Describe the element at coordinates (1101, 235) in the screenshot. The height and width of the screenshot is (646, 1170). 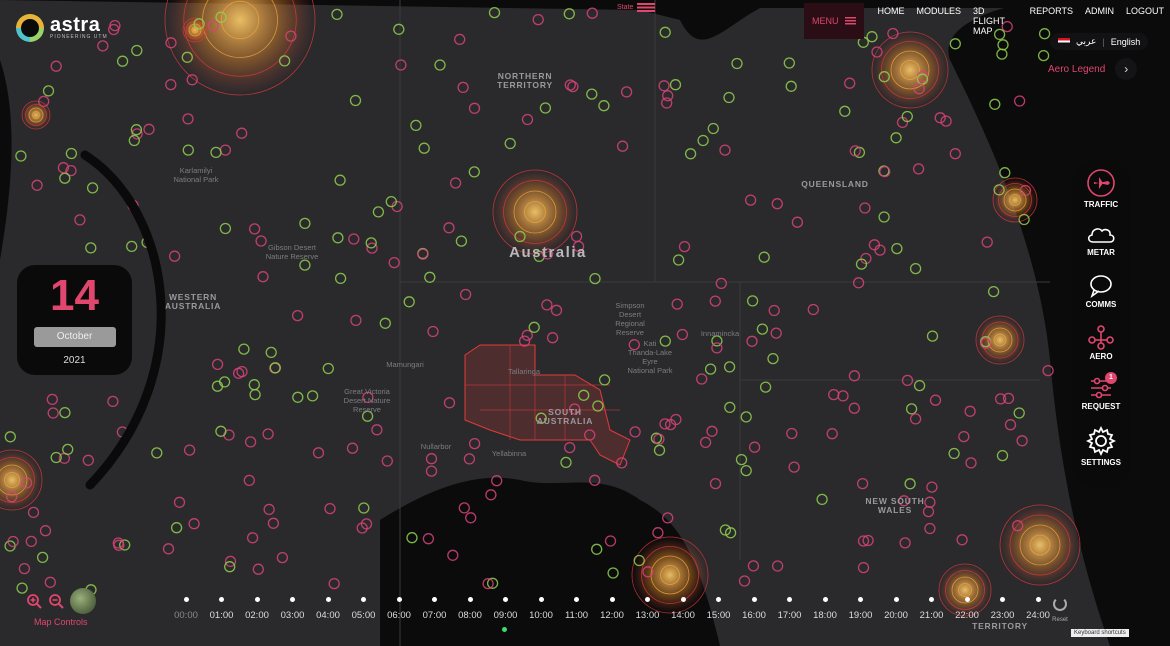
I see `cloud-icon` at that location.